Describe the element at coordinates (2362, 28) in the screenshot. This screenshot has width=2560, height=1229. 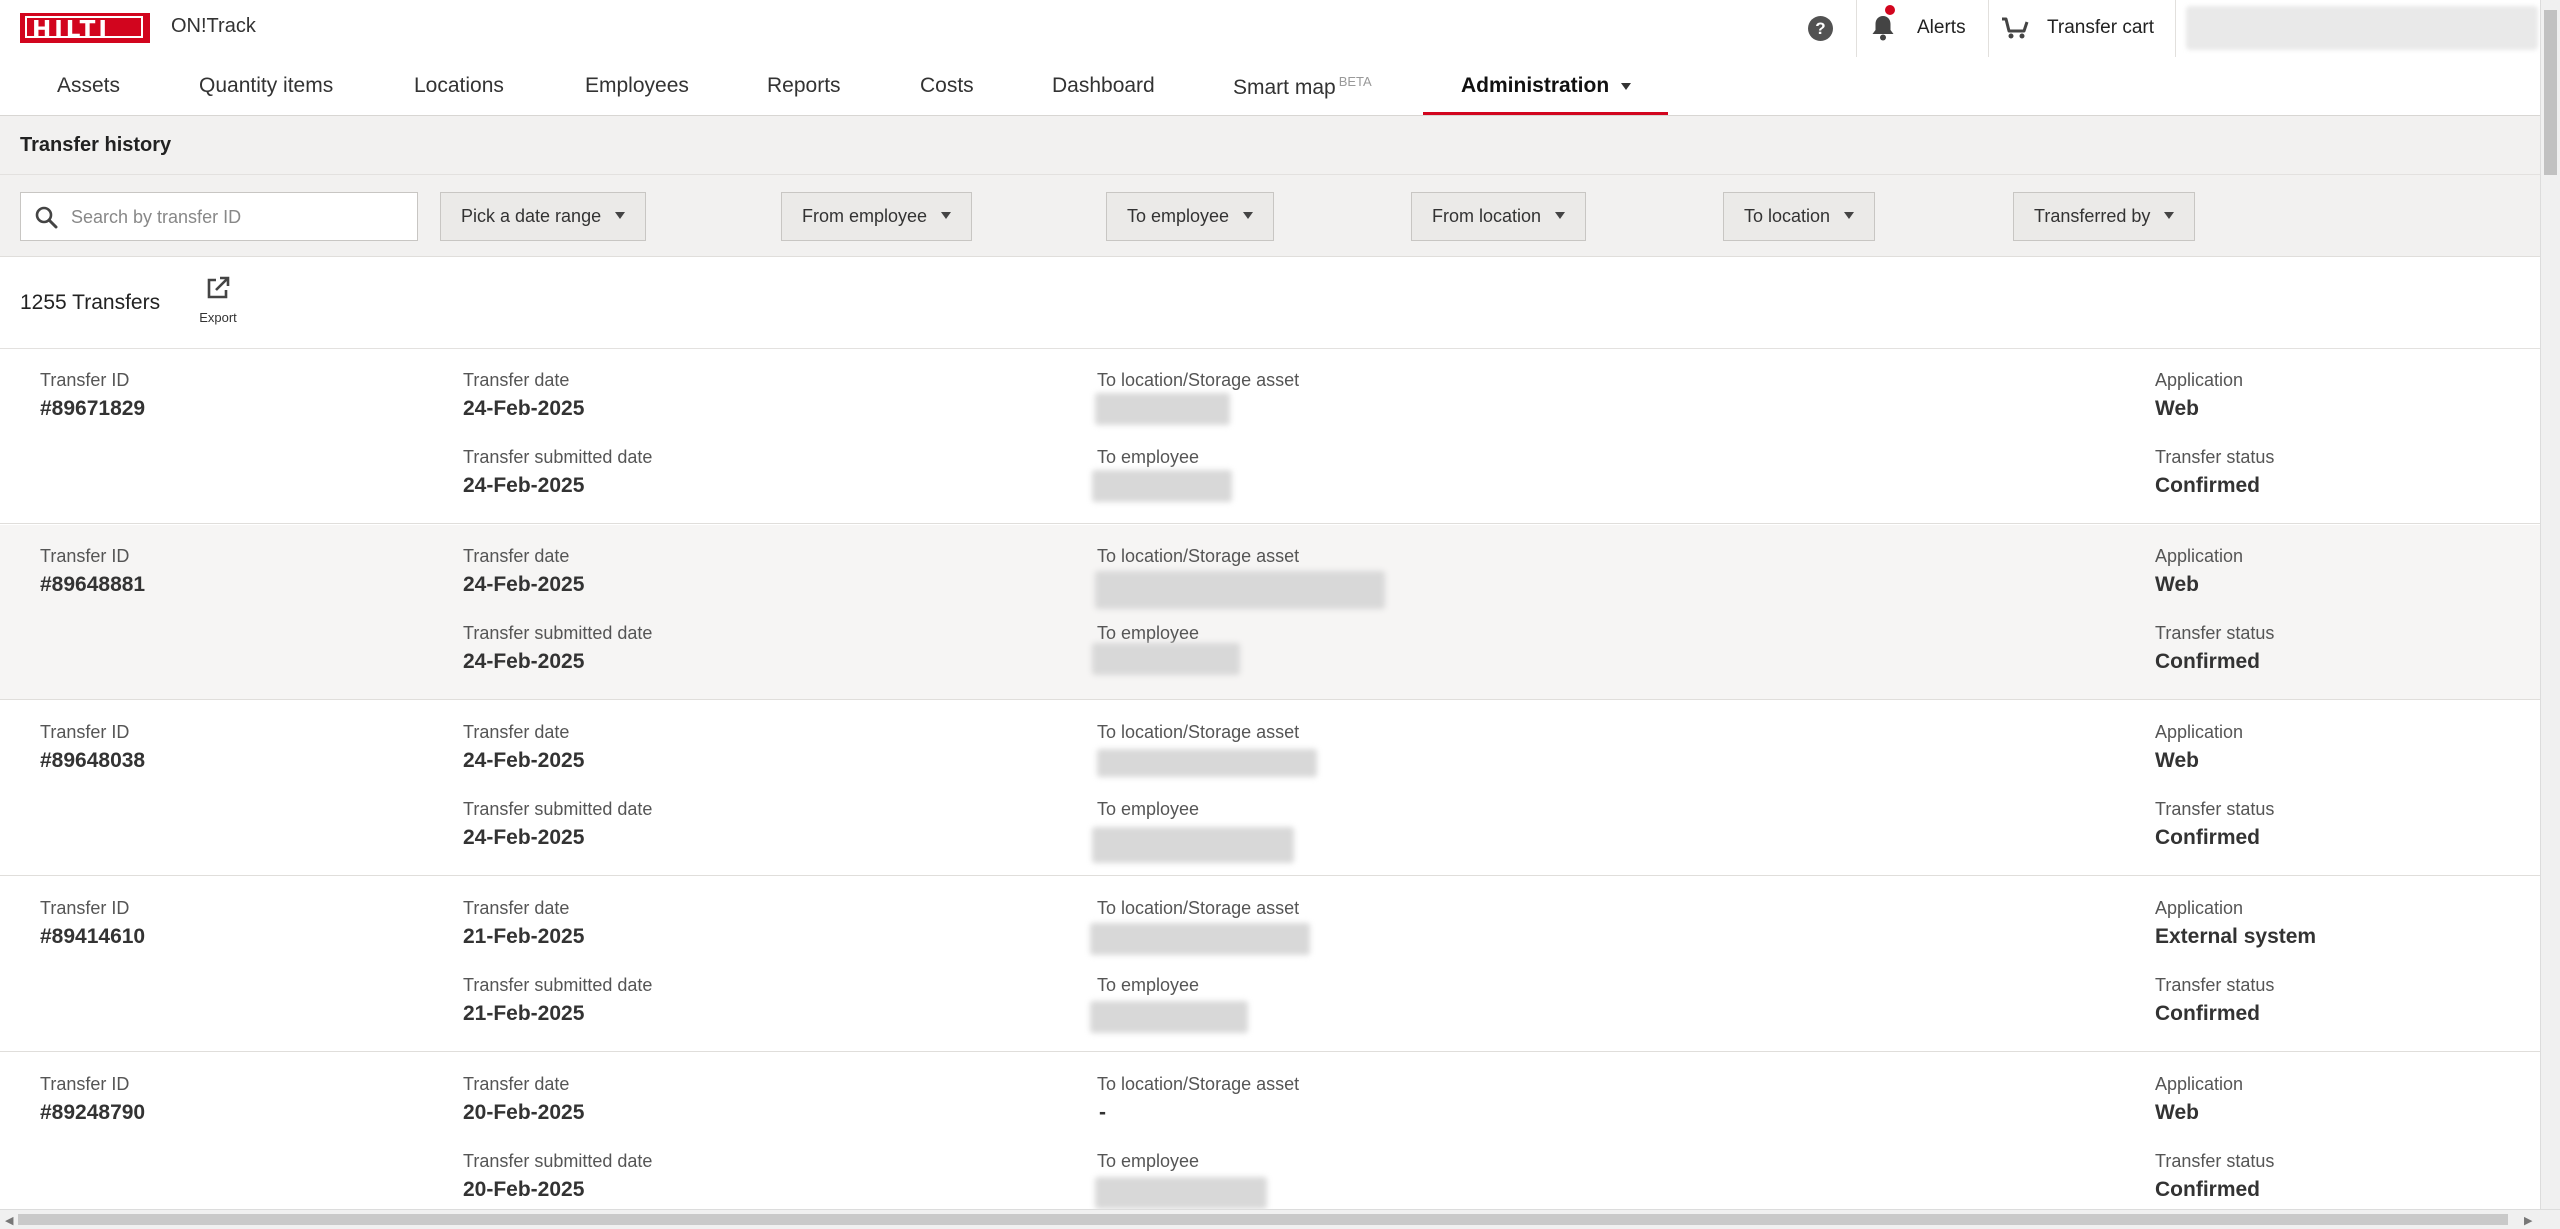
I see `user-menu` at that location.